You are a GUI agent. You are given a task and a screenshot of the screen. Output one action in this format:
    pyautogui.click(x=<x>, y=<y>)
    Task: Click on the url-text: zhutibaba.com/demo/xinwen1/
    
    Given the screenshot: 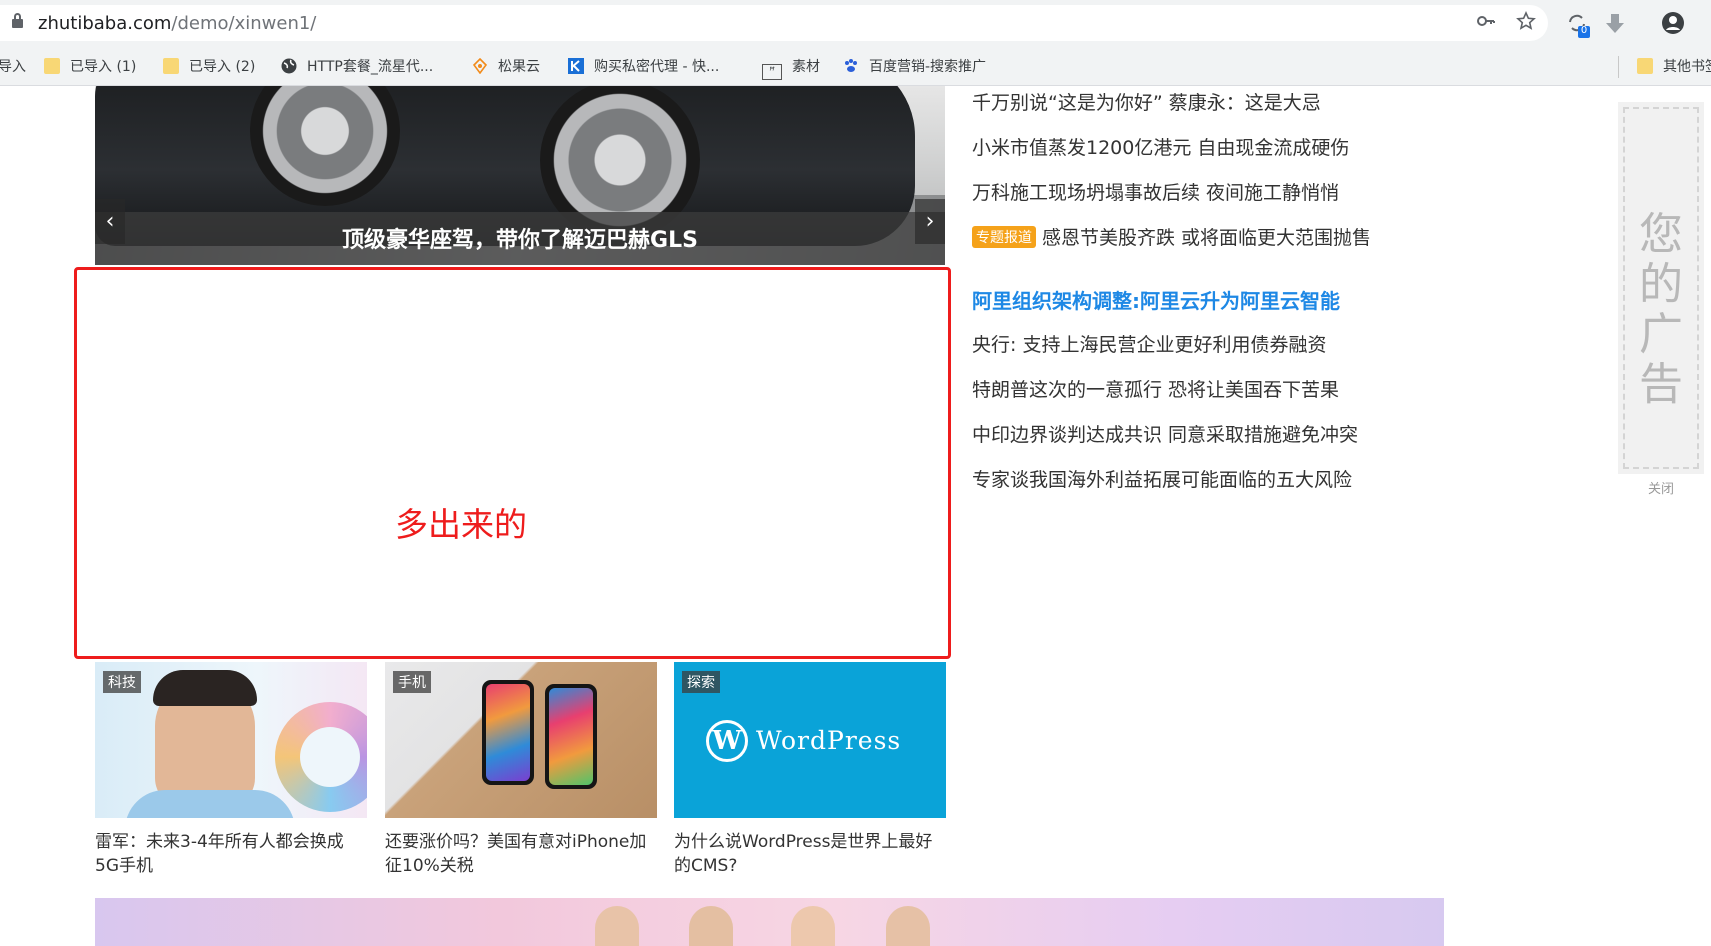 What is the action you would take?
    pyautogui.click(x=177, y=23)
    